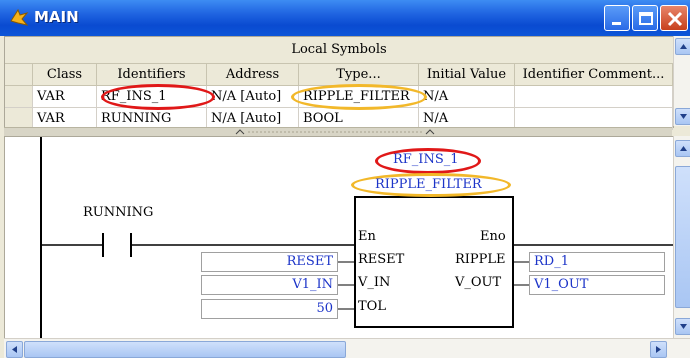  What do you see at coordinates (374, 282) in the screenshot?
I see `pin-v-in: V_IN` at bounding box center [374, 282].